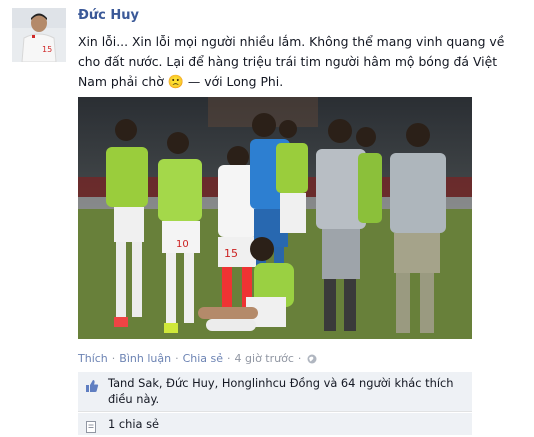 Image resolution: width=534 pixels, height=437 pixels. Describe the element at coordinates (92, 385) in the screenshot. I see `thumbs-up-icon` at that location.